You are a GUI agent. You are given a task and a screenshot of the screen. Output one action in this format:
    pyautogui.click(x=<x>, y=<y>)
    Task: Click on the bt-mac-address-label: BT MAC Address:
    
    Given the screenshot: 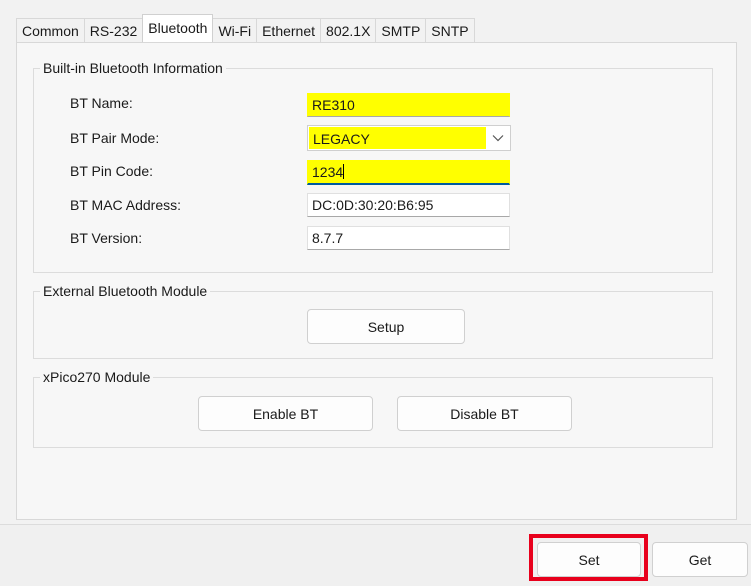 What is the action you would take?
    pyautogui.click(x=126, y=205)
    